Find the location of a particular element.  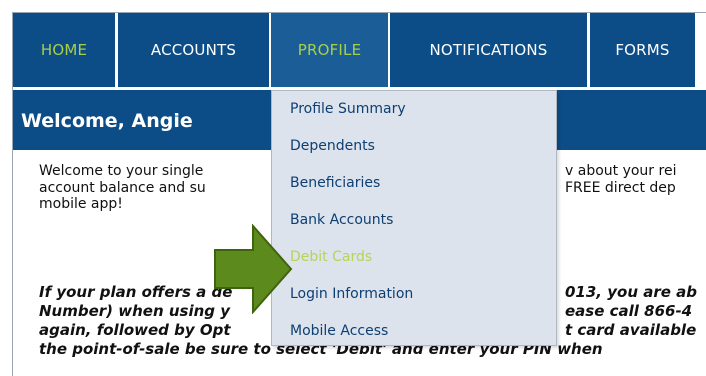

menu-item-mobile-access: Mobile Access is located at coordinates (339, 331).